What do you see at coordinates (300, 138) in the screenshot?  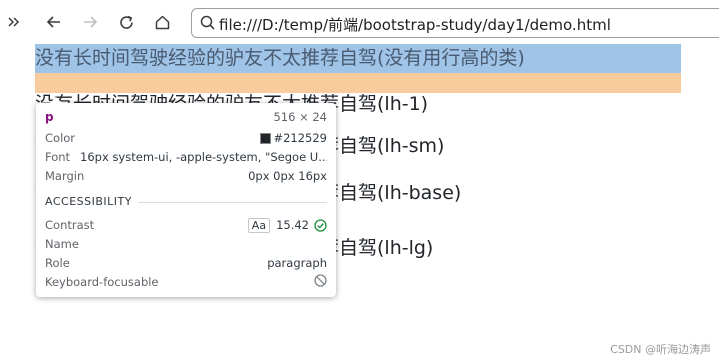 I see `color-value: #212529` at bounding box center [300, 138].